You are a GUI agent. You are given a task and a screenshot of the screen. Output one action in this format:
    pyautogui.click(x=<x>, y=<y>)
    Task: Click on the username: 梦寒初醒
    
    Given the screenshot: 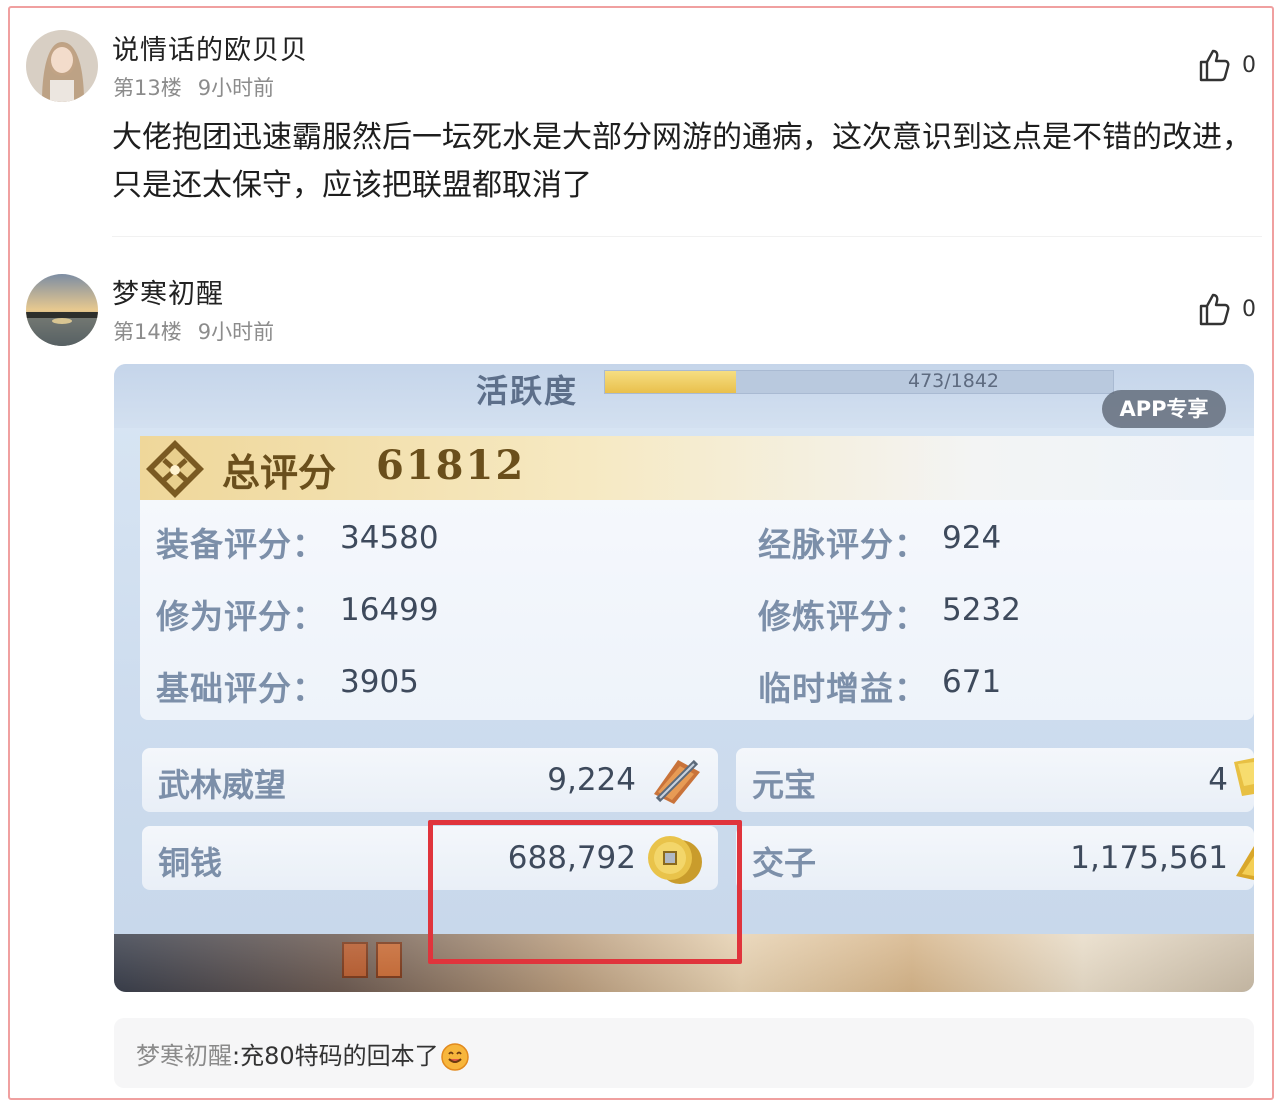 What is the action you would take?
    pyautogui.click(x=168, y=291)
    